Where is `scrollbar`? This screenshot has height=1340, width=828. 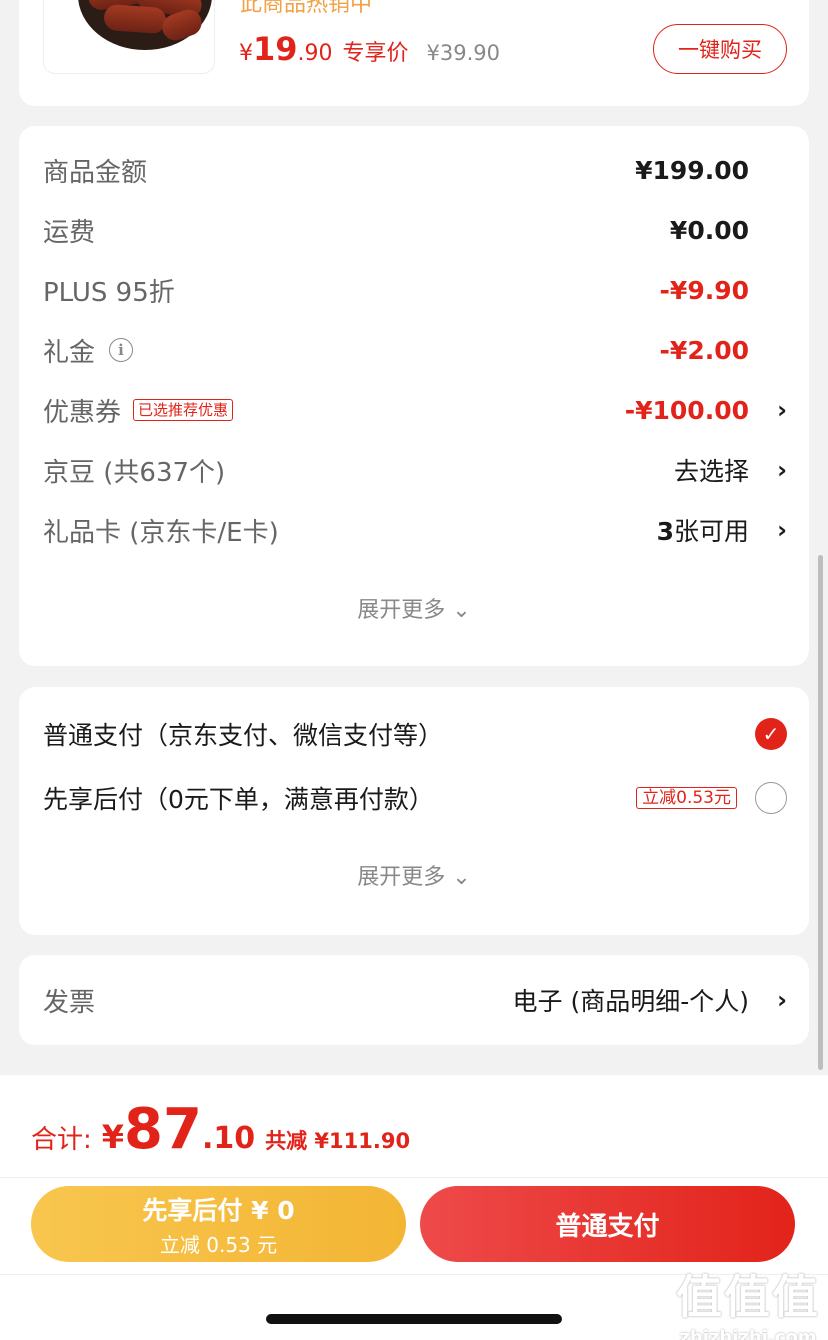 scrollbar is located at coordinates (820, 812).